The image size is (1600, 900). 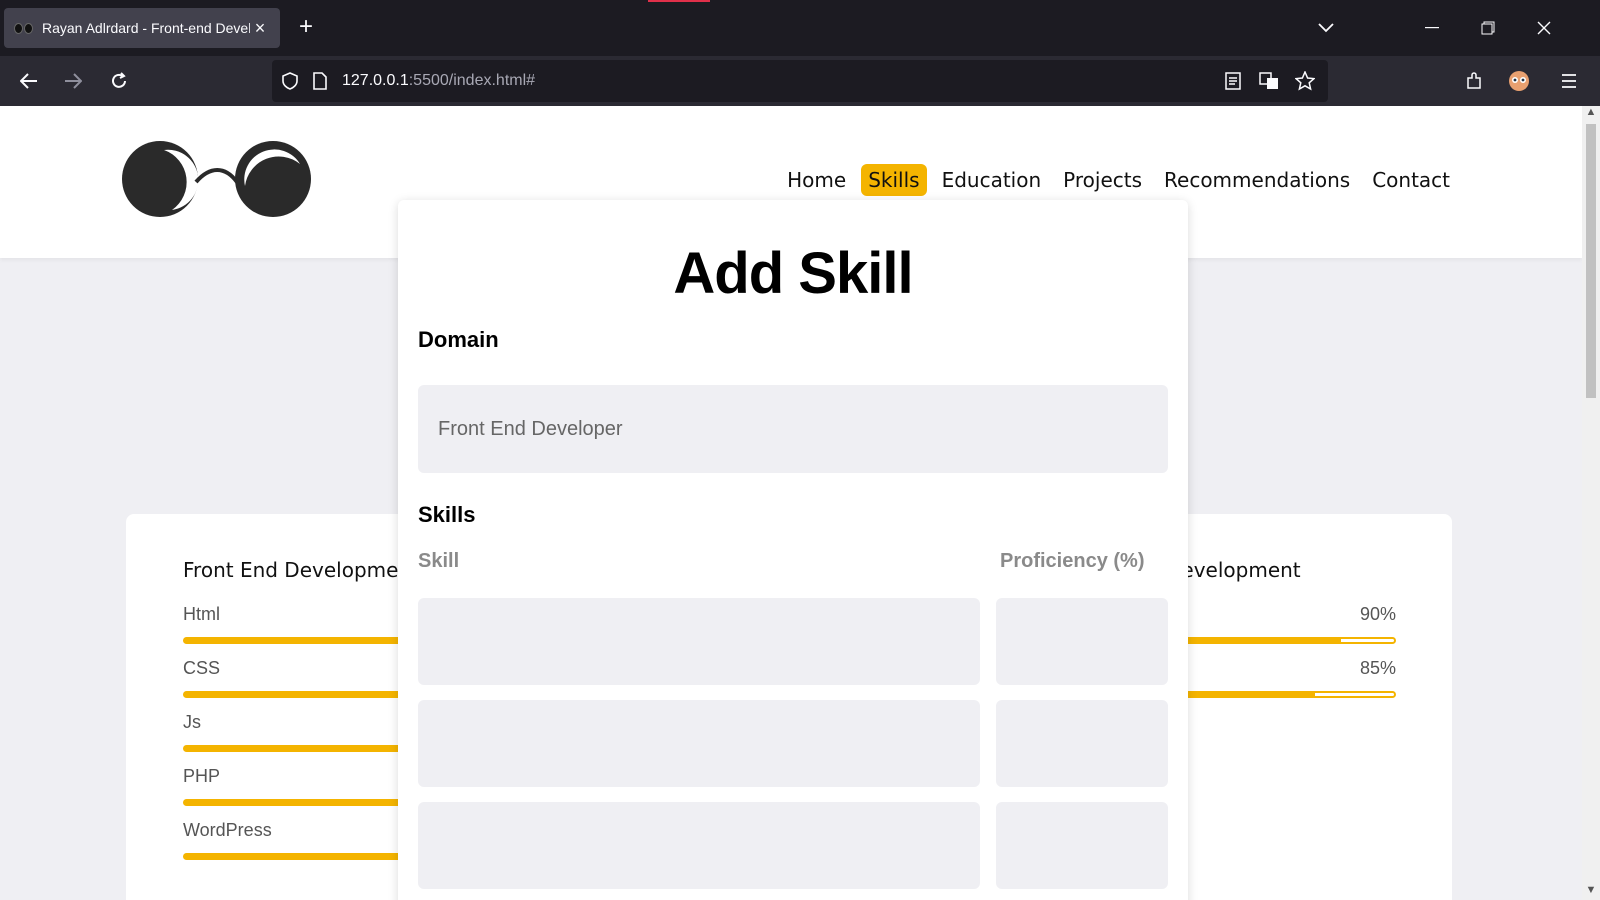 What do you see at coordinates (1233, 81) in the screenshot?
I see `reader-view-icon` at bounding box center [1233, 81].